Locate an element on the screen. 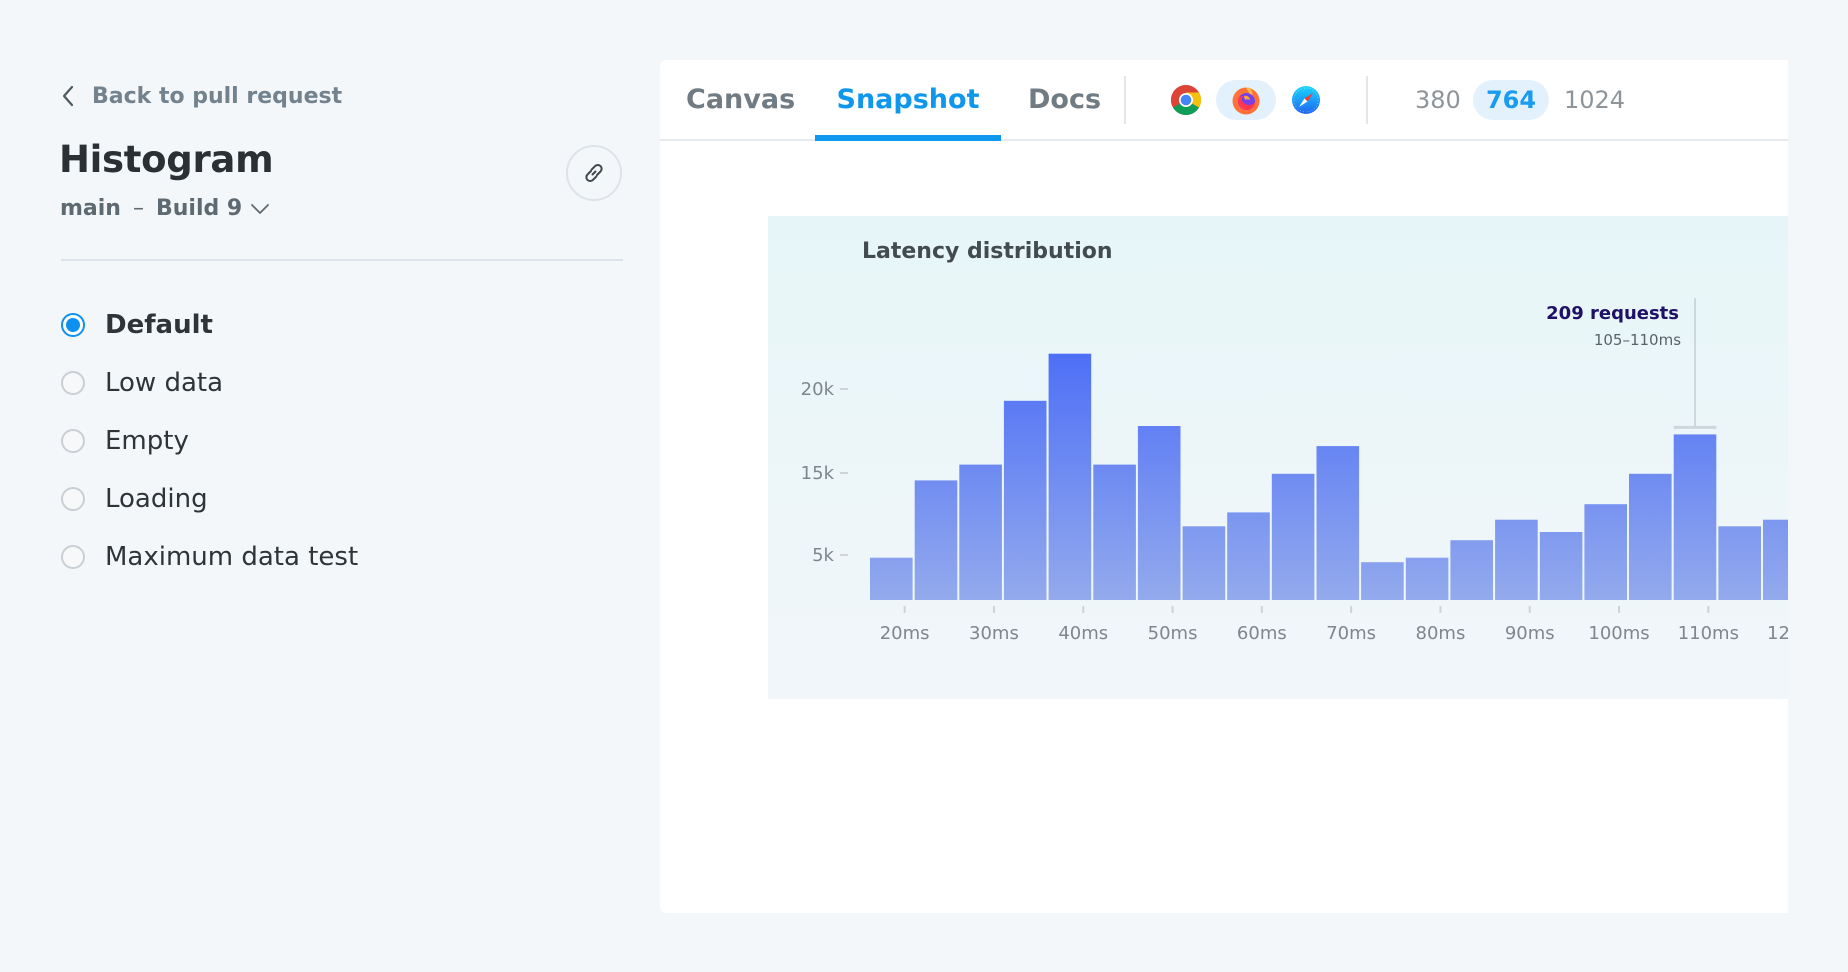 The width and height of the screenshot is (1848, 972). sidebar-divider is located at coordinates (342, 260).